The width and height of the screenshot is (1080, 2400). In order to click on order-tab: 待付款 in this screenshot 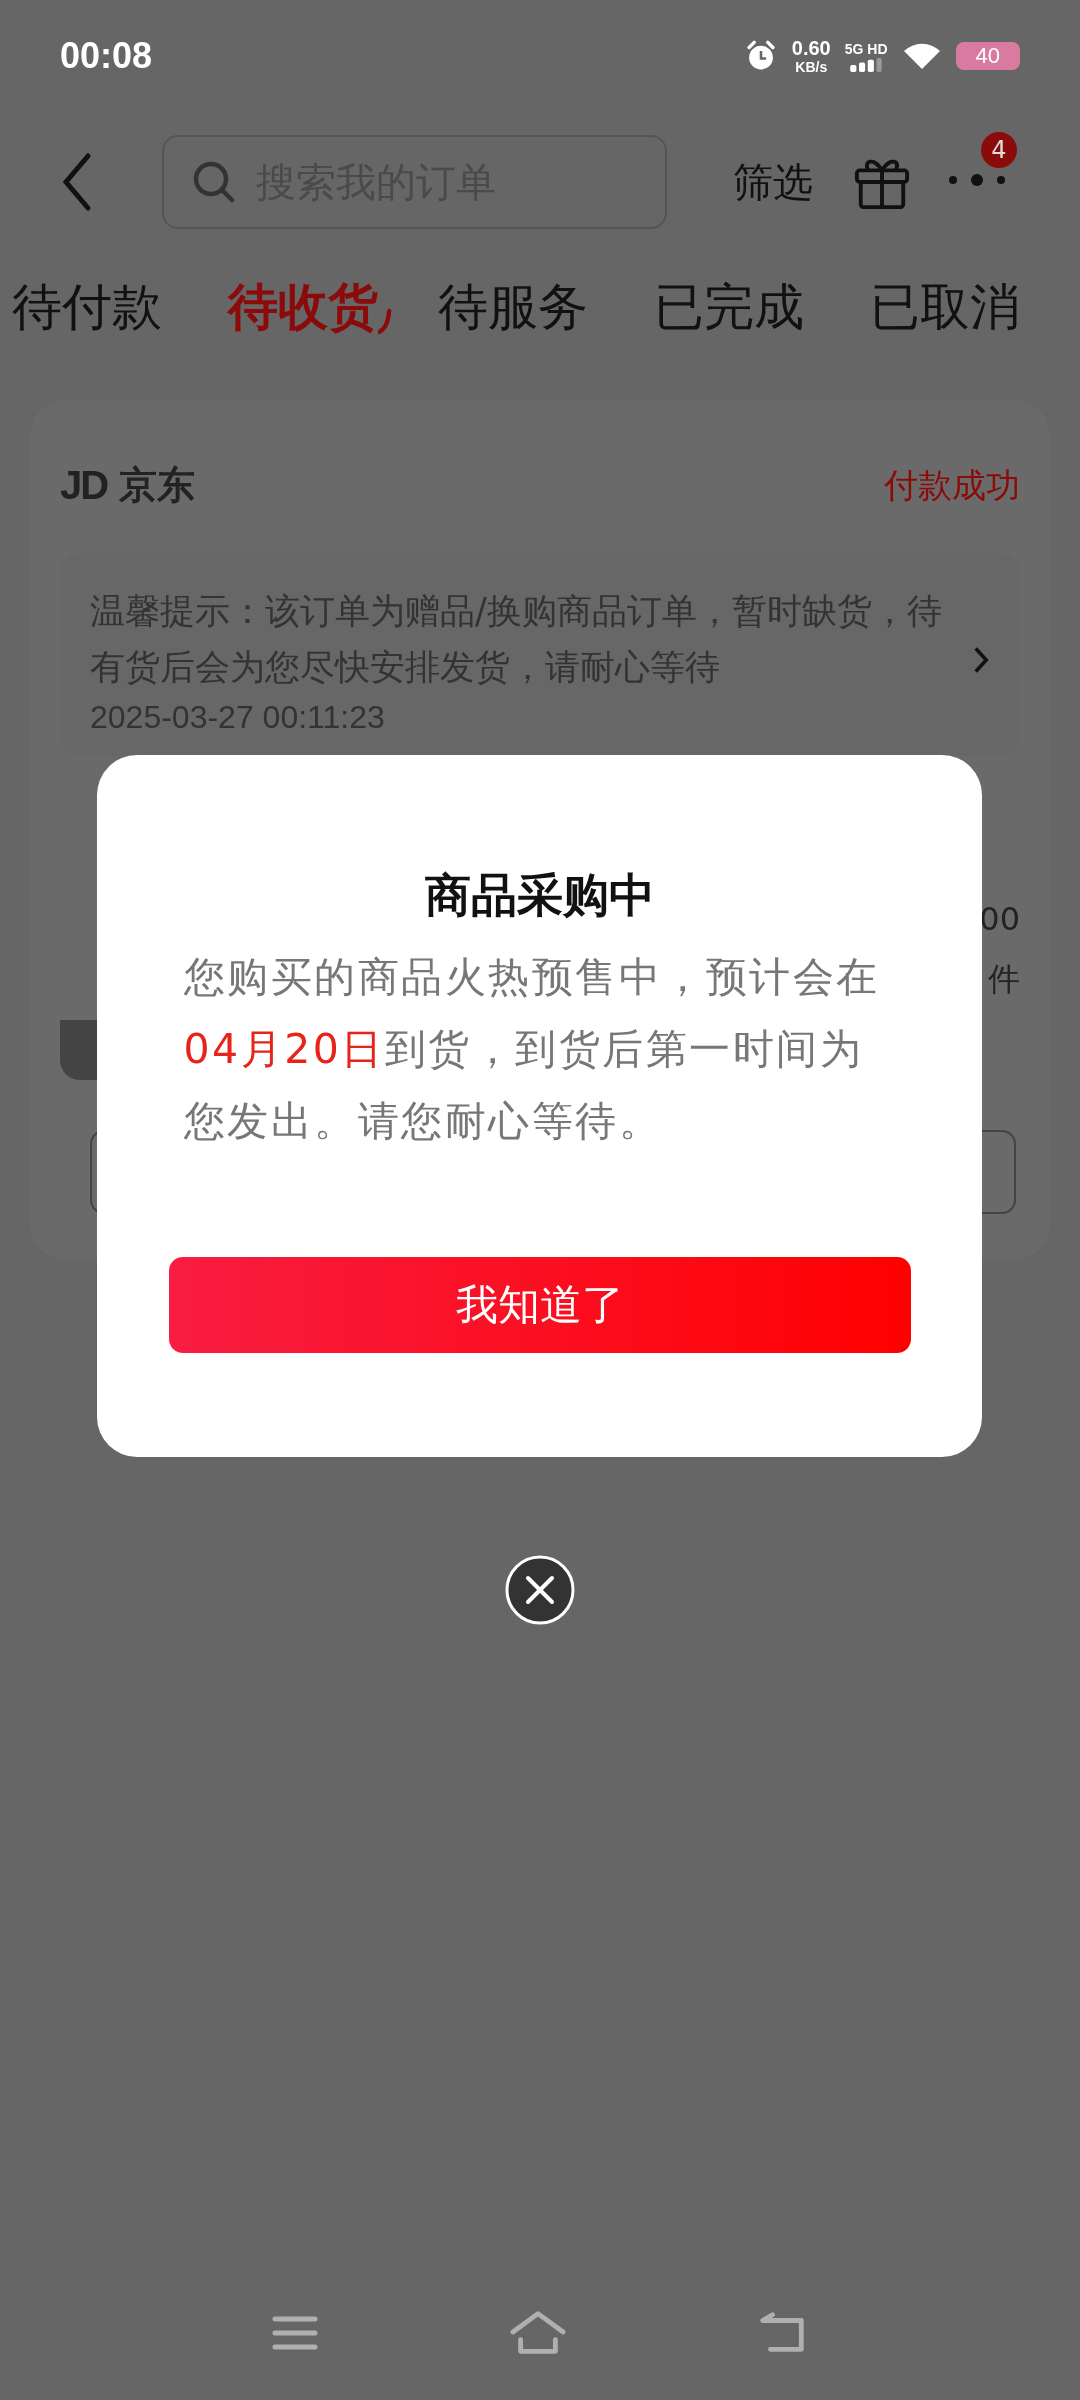, I will do `click(87, 307)`.